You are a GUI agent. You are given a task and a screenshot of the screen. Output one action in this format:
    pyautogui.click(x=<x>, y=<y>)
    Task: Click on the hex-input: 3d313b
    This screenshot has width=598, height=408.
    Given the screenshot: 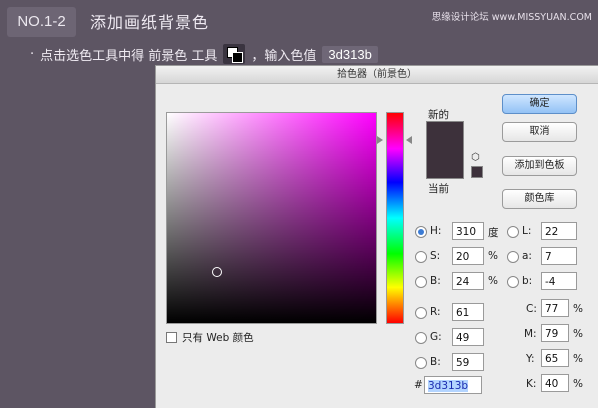 What is the action you would take?
    pyautogui.click(x=453, y=385)
    